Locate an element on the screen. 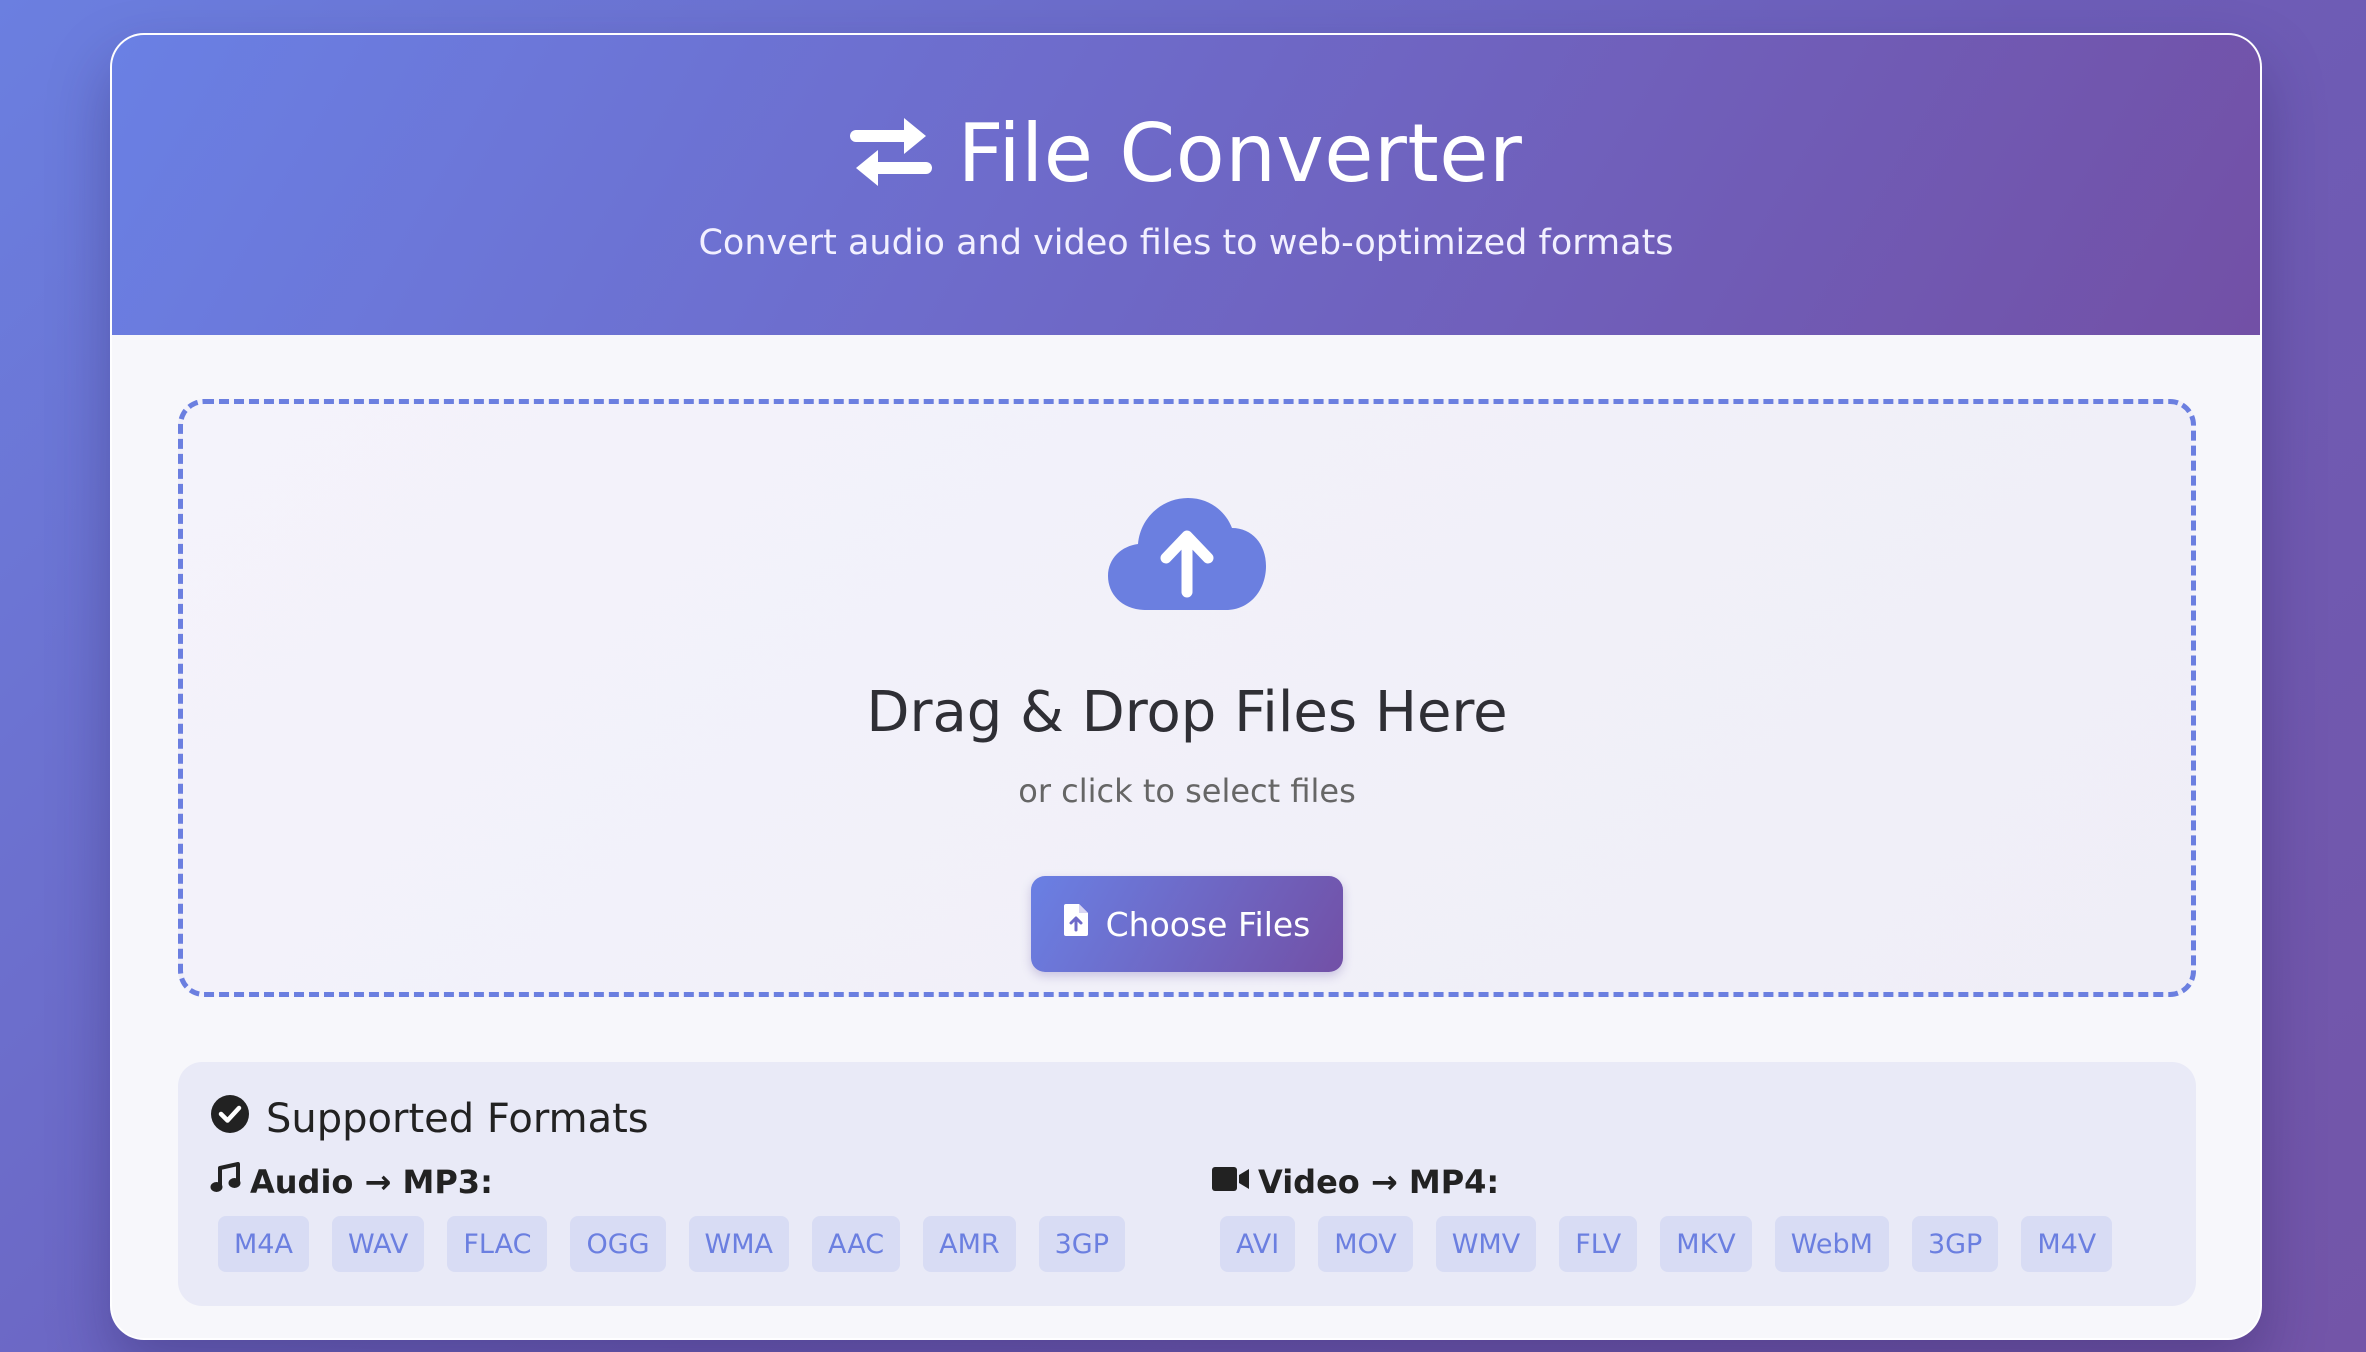 This screenshot has height=1352, width=2366. supported-formats-title: Supported Formats is located at coordinates (457, 1119).